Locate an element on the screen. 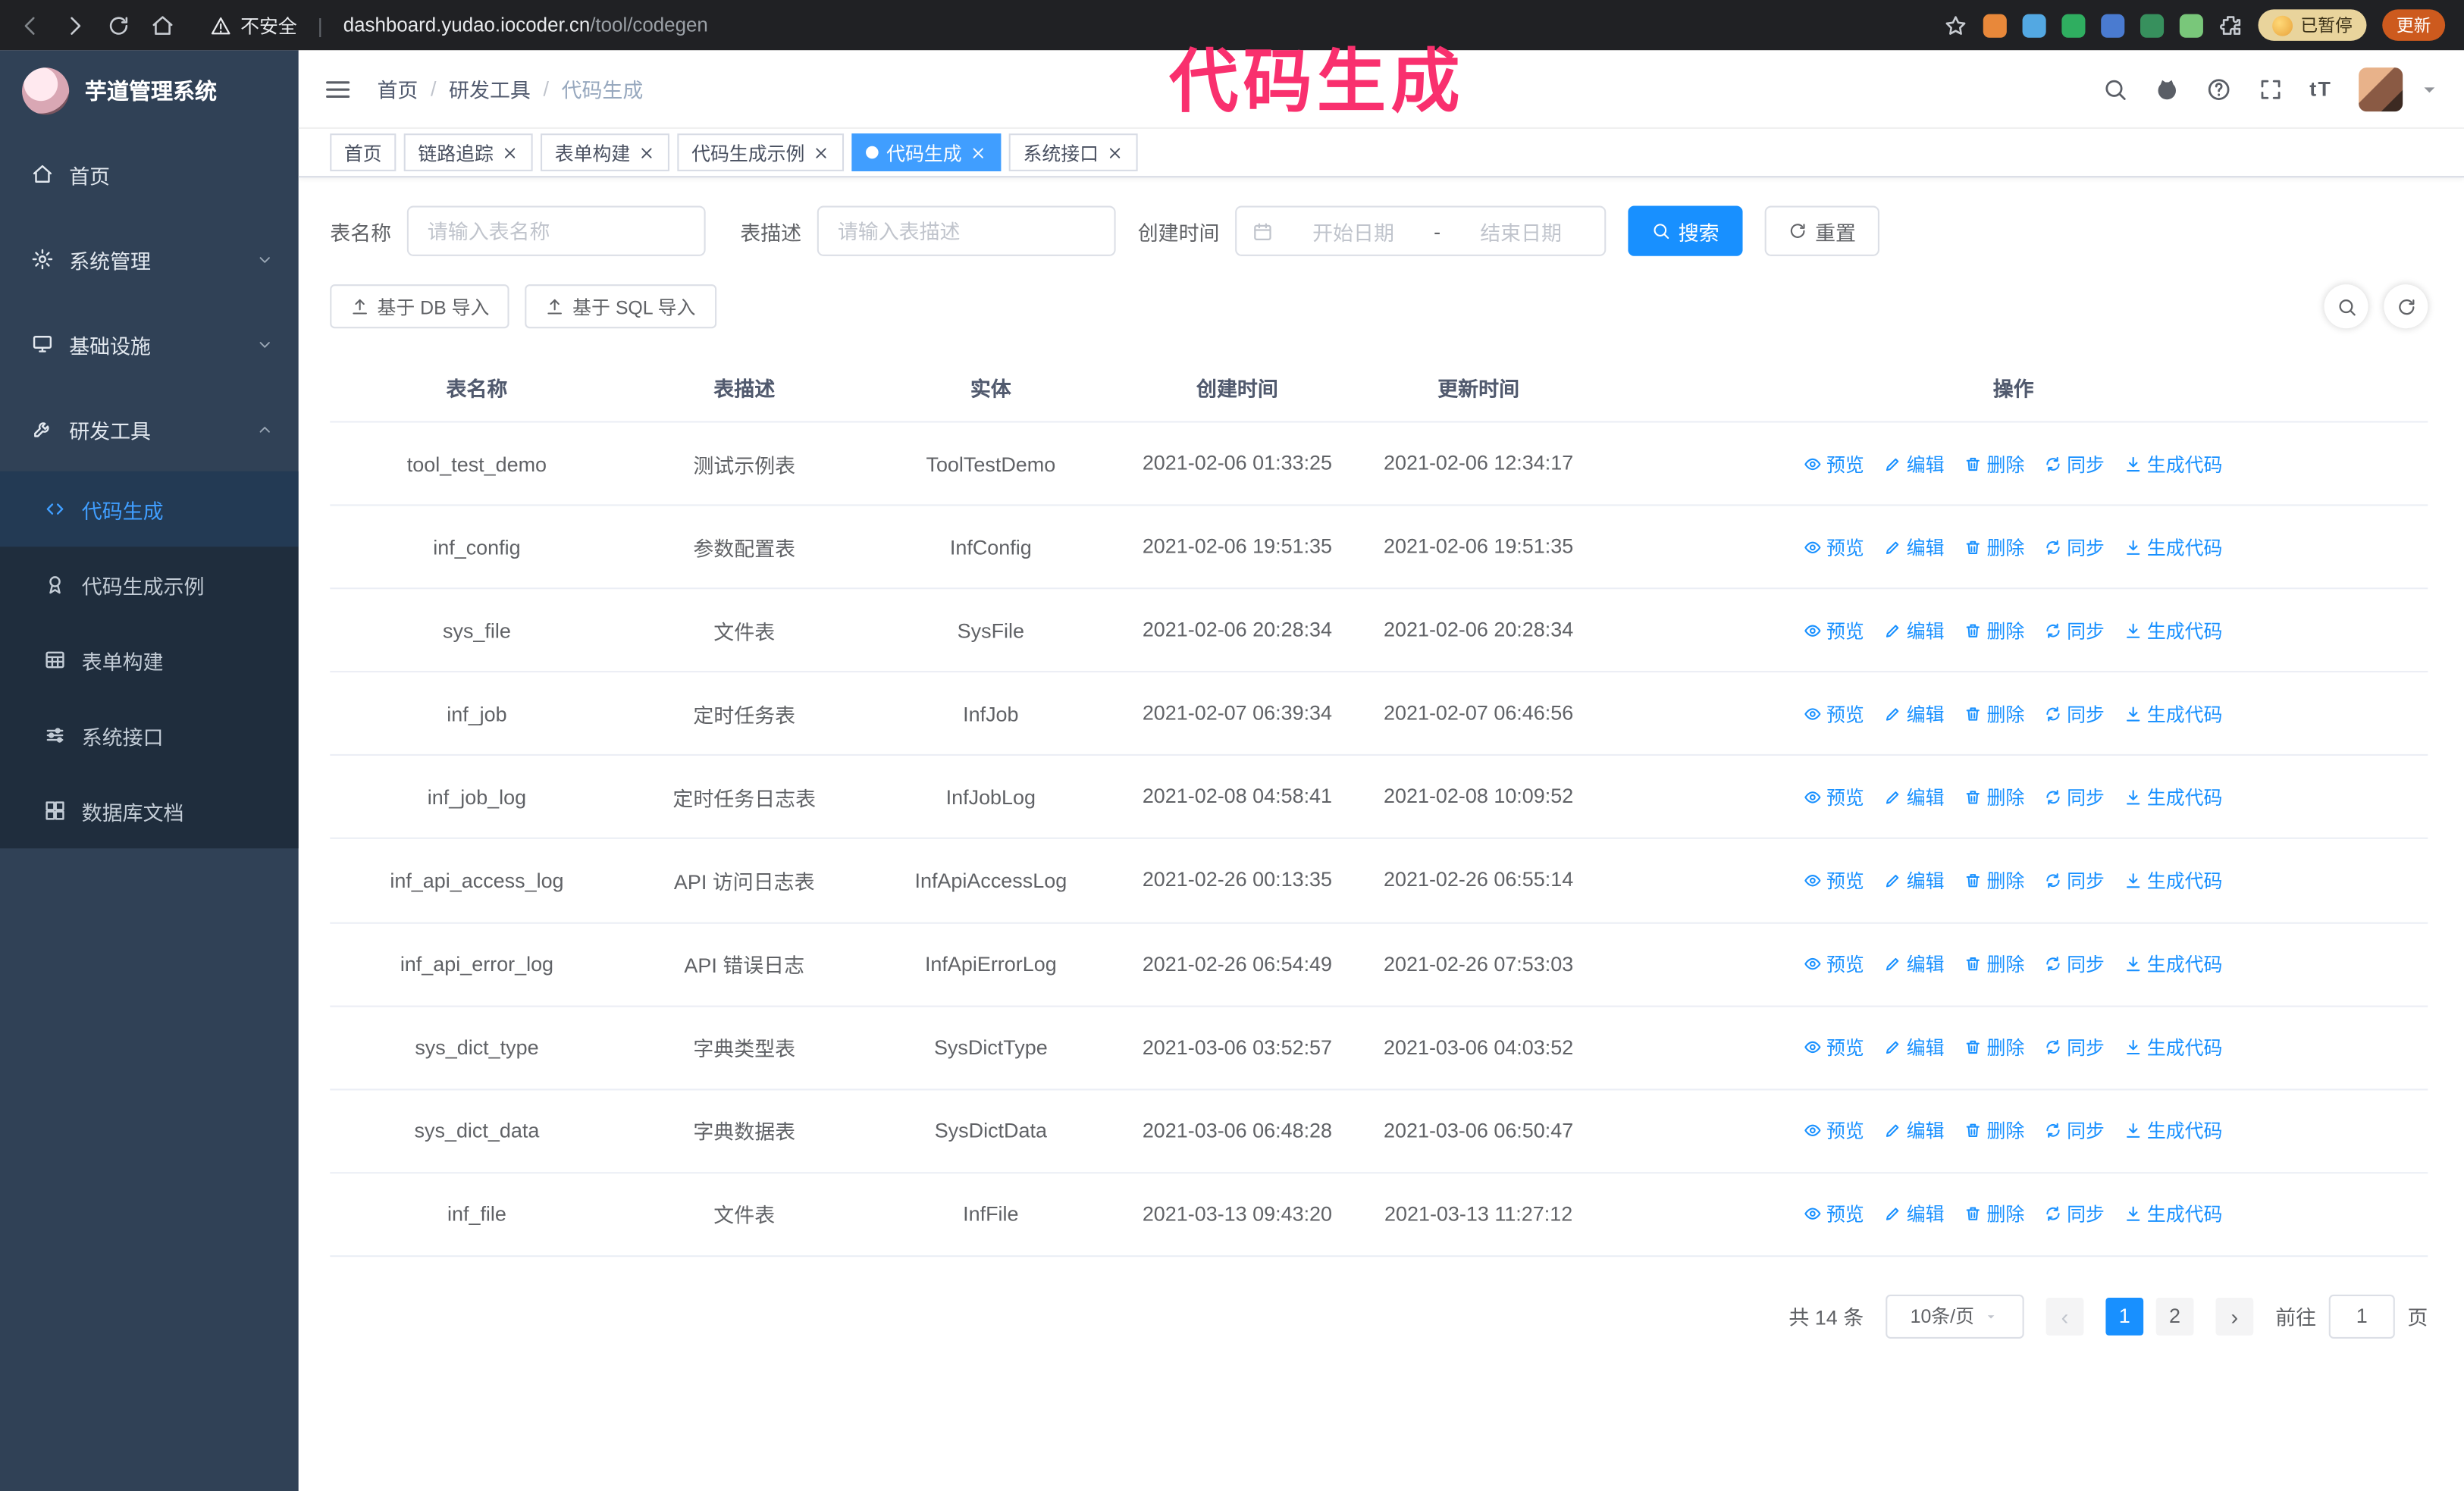 Image resolution: width=2464 pixels, height=1491 pixels. breadcrumb-home: 首页 is located at coordinates (397, 88).